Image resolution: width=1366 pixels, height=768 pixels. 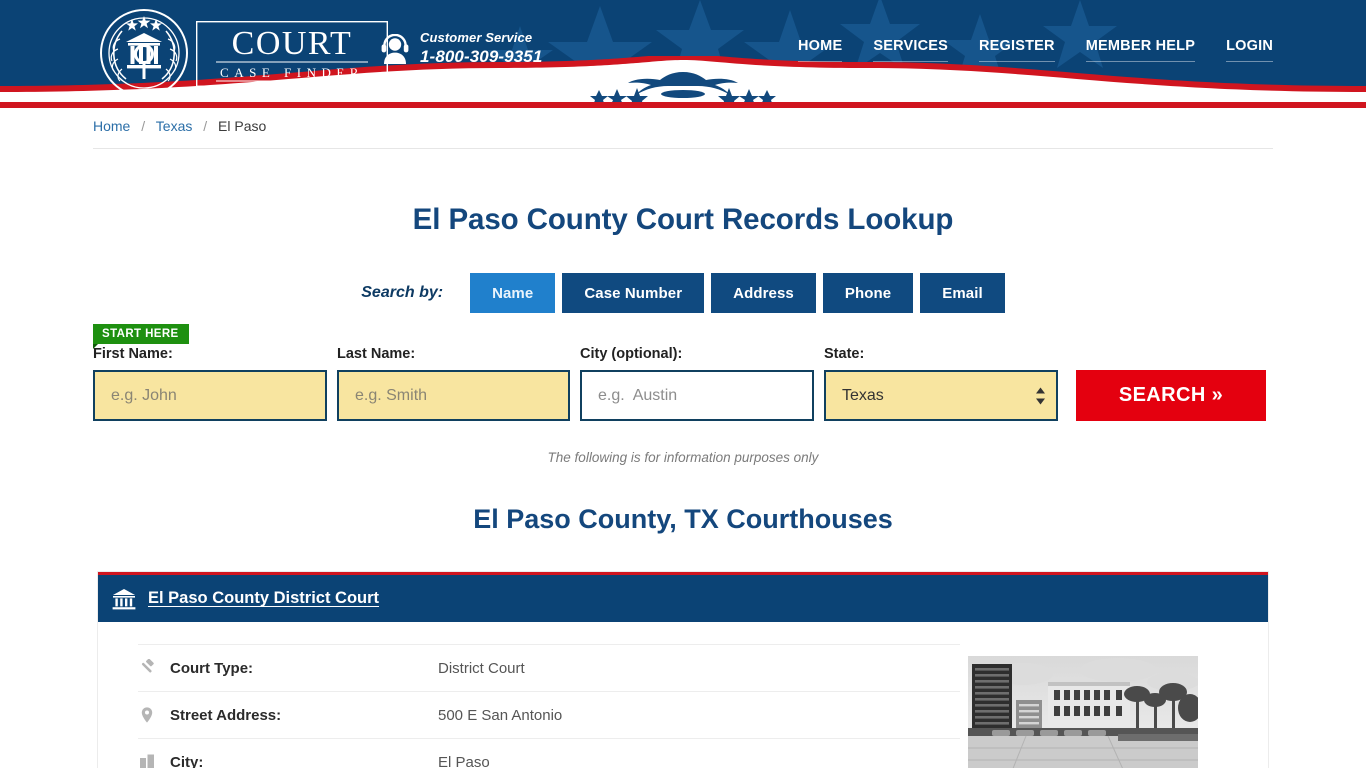 What do you see at coordinates (226, 715) in the screenshot?
I see `detail-label: Street Address:` at bounding box center [226, 715].